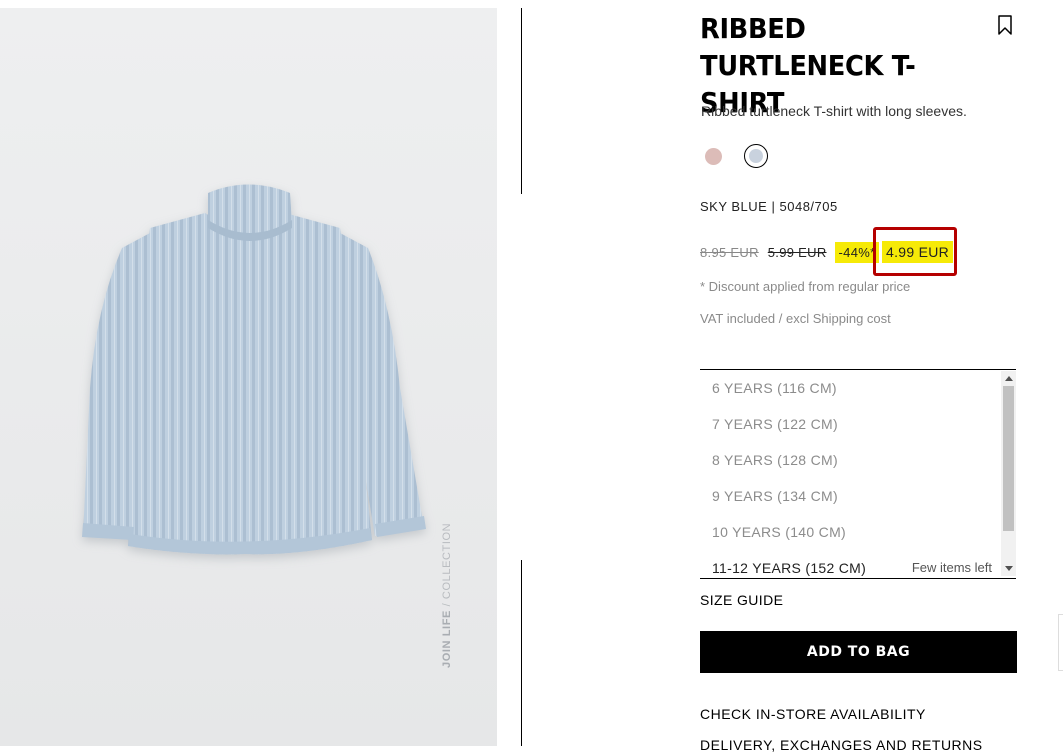 This screenshot has width=1063, height=753. I want to click on size-option-9-years: 9 YEARS (134 CM), so click(852, 496).